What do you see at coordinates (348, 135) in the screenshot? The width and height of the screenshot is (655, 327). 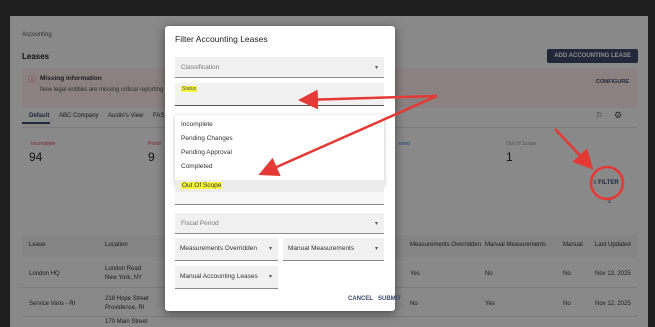 I see `annotation-arrow-out-of-scope` at bounding box center [348, 135].